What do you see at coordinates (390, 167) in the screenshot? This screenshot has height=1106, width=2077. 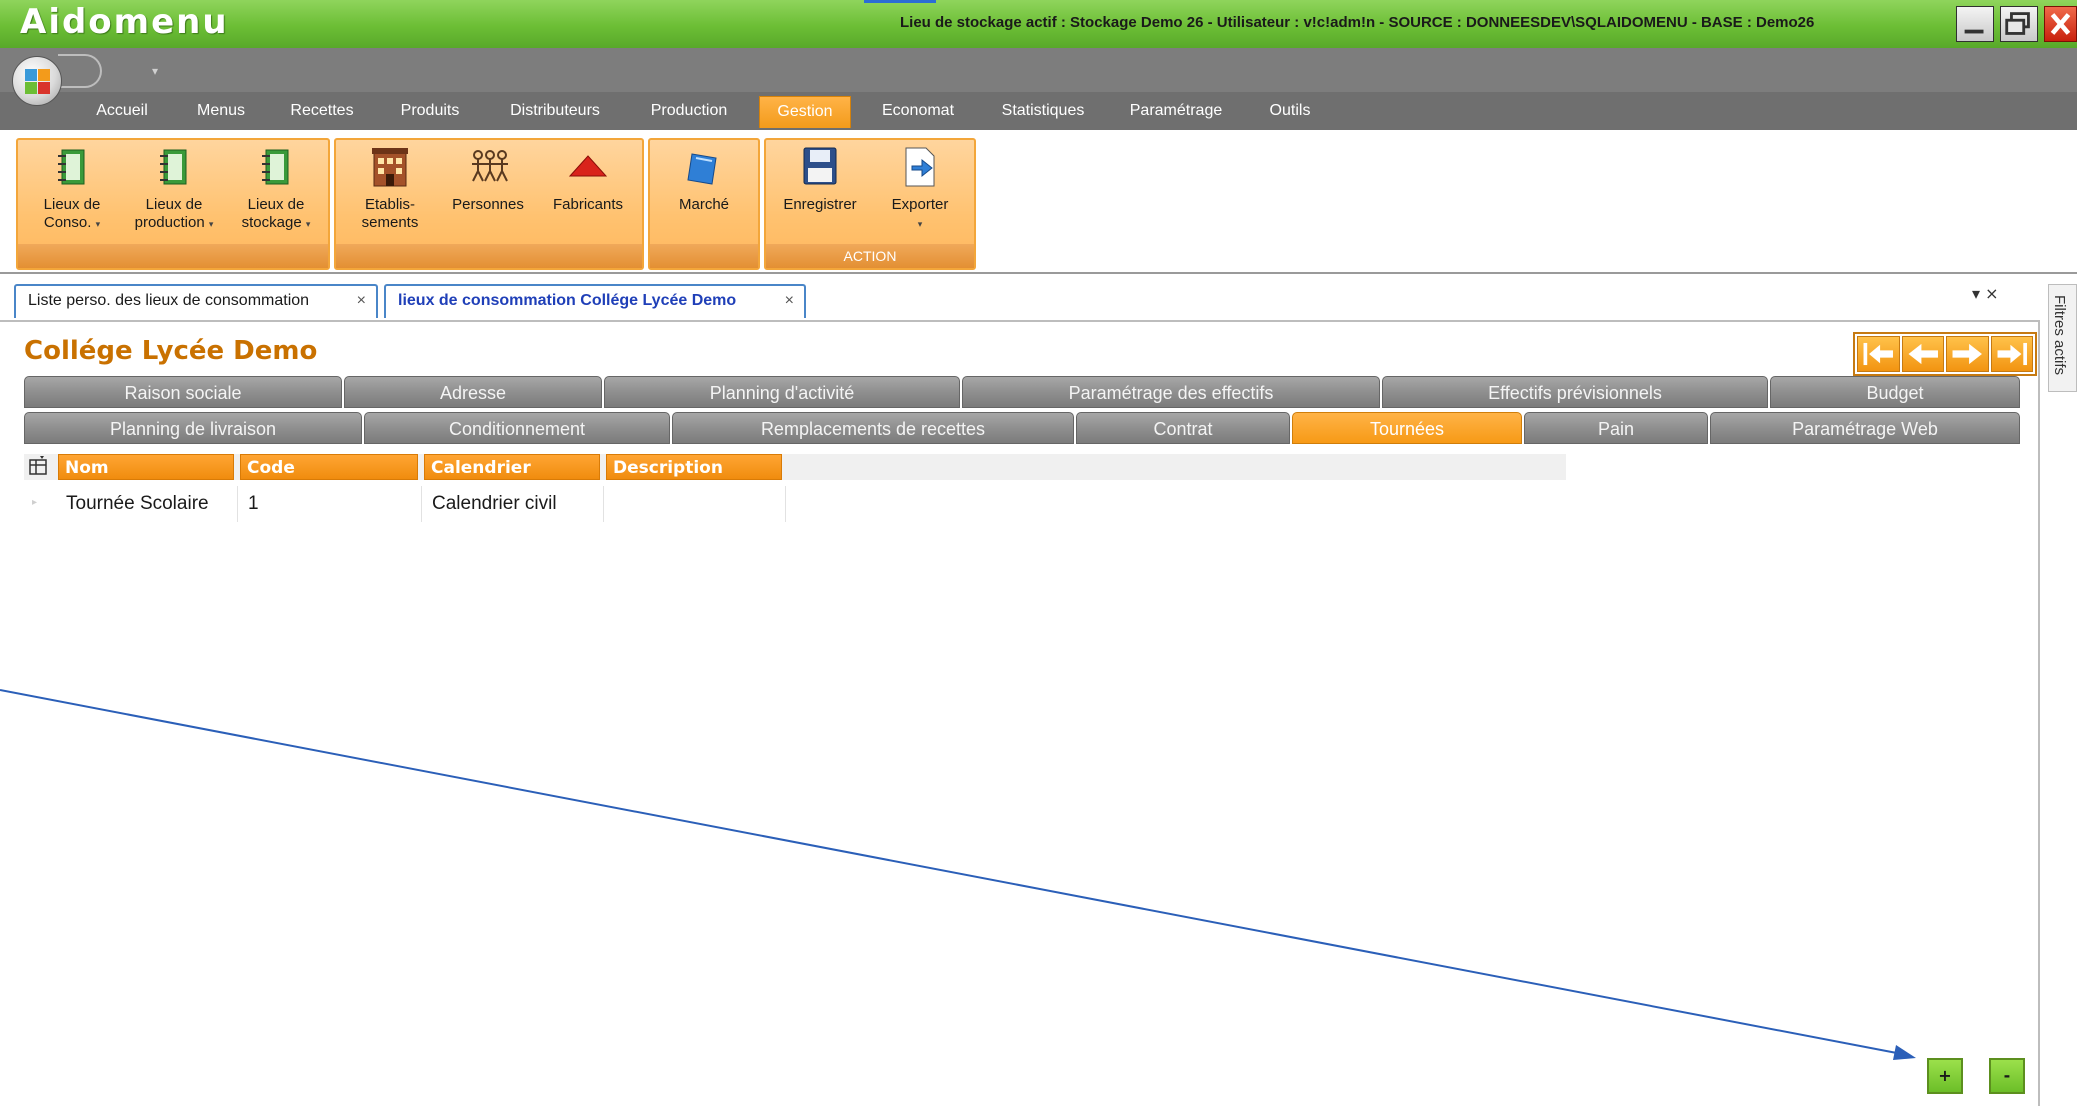 I see `building-icon` at bounding box center [390, 167].